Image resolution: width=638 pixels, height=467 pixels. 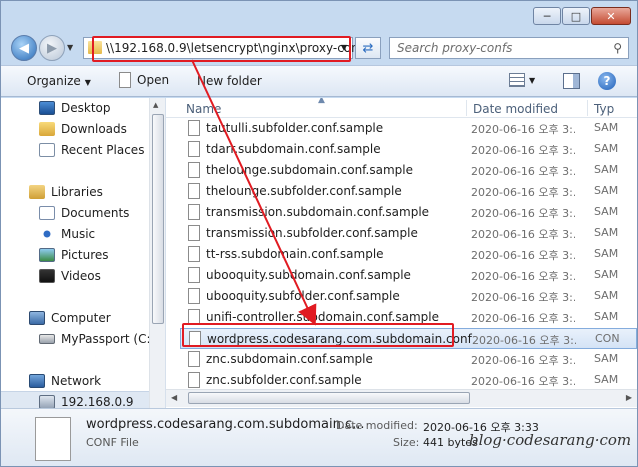 What do you see at coordinates (308, 275) in the screenshot?
I see `file-name: ubooquity.subdomain.conf.sample` at bounding box center [308, 275].